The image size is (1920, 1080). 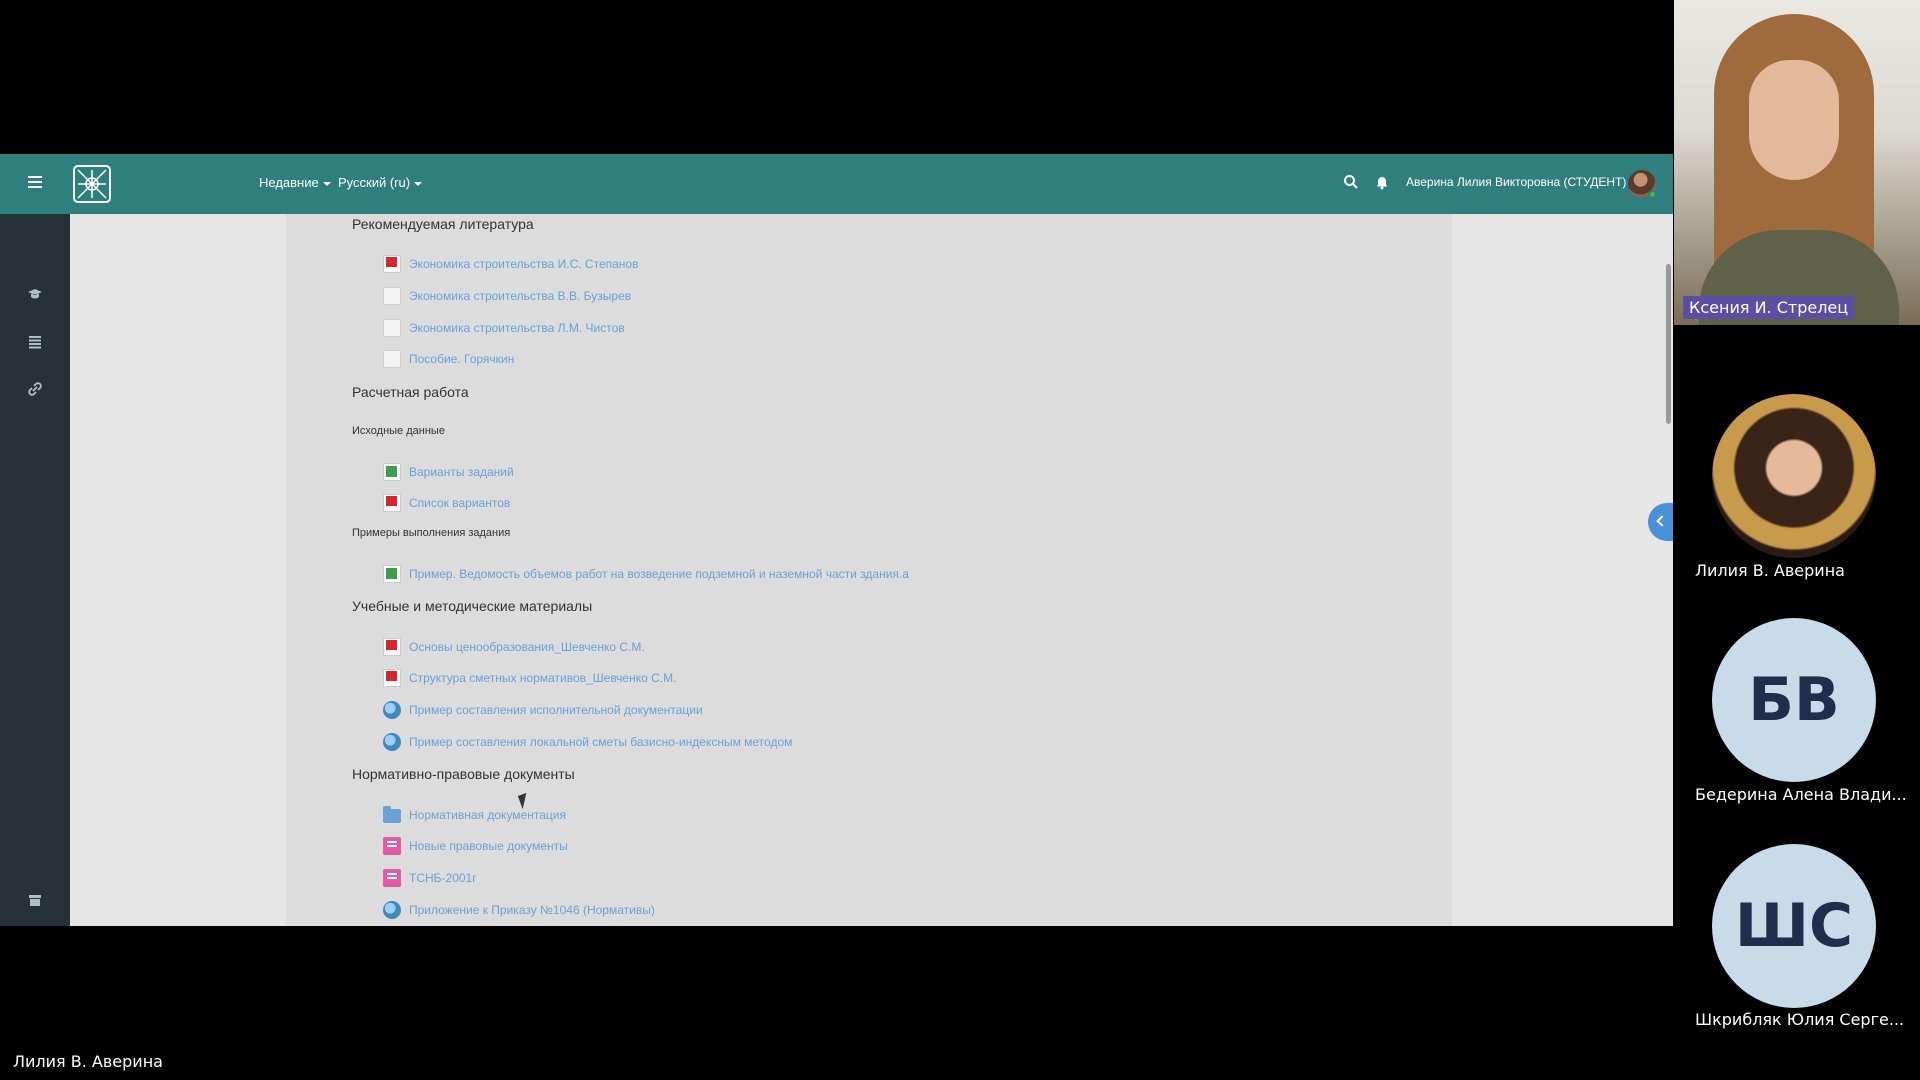 I want to click on hamburger-menu-icon, so click(x=35, y=182).